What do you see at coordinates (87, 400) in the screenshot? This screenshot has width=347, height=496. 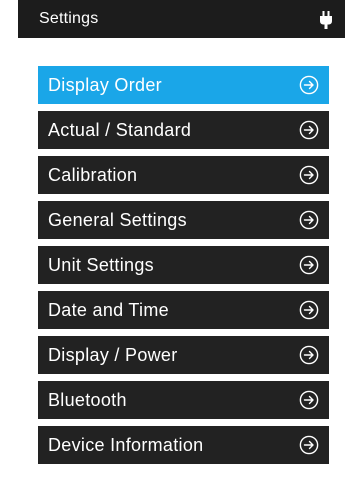 I see `menu-item-label: Bluetooth` at bounding box center [87, 400].